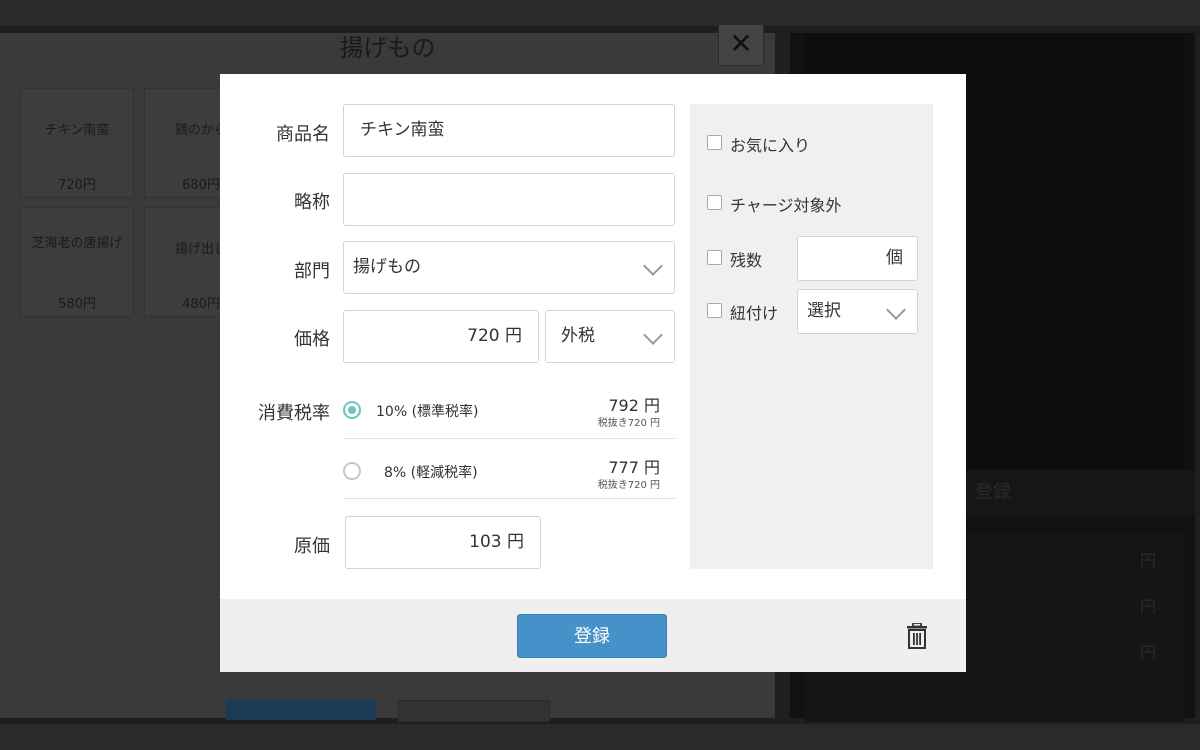  I want to click on link-select-value: 選択, so click(824, 311).